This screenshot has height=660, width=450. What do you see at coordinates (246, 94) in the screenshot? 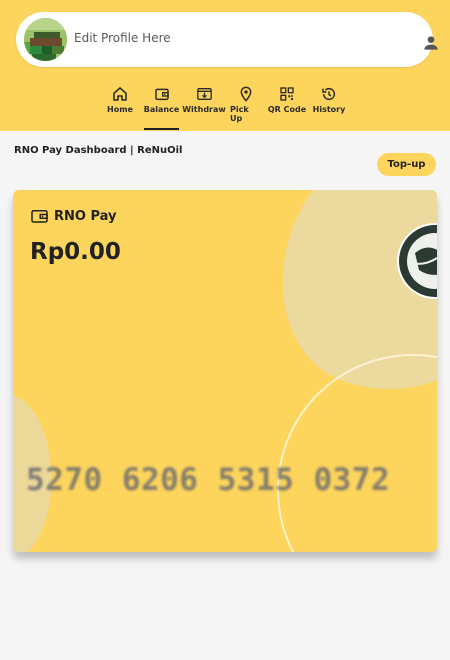
I see `location-pin-icon` at bounding box center [246, 94].